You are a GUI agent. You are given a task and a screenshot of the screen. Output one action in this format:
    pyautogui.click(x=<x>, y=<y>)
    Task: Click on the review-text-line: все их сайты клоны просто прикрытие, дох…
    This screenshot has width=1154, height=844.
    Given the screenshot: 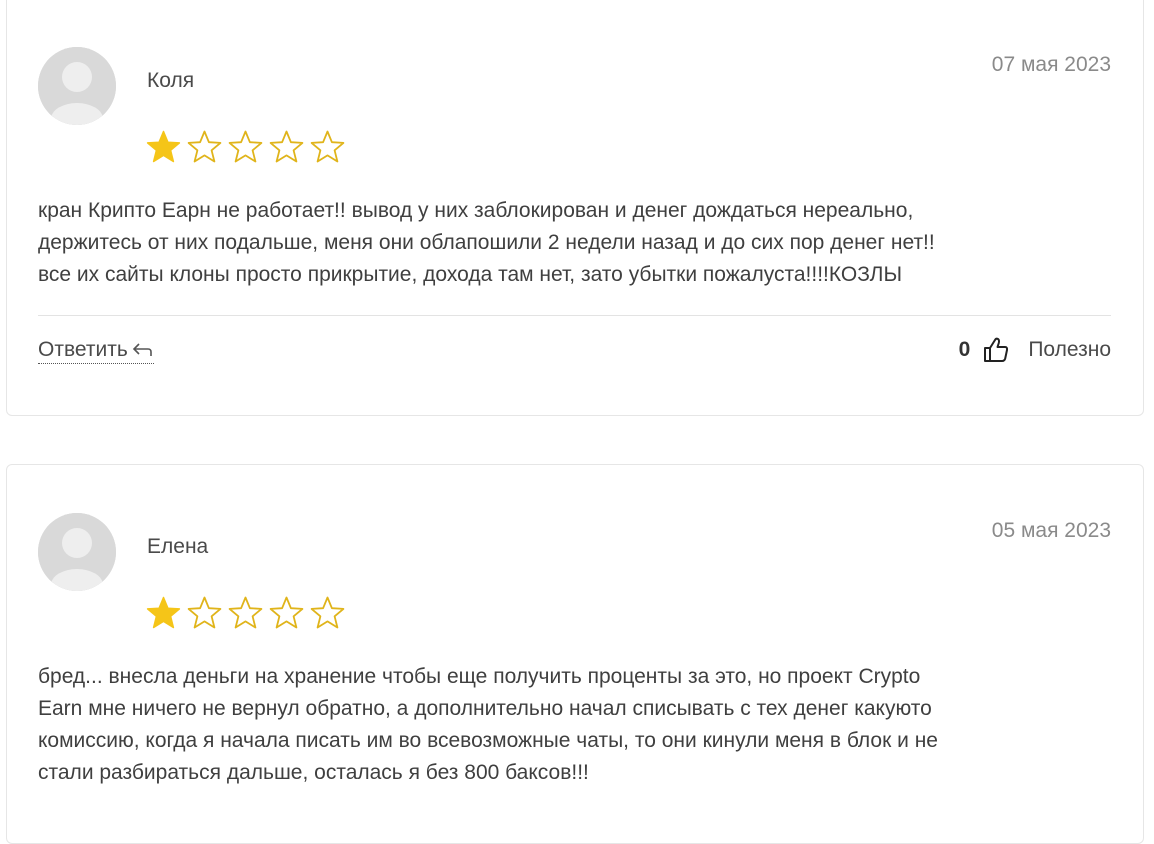 What is the action you would take?
    pyautogui.click(x=470, y=274)
    